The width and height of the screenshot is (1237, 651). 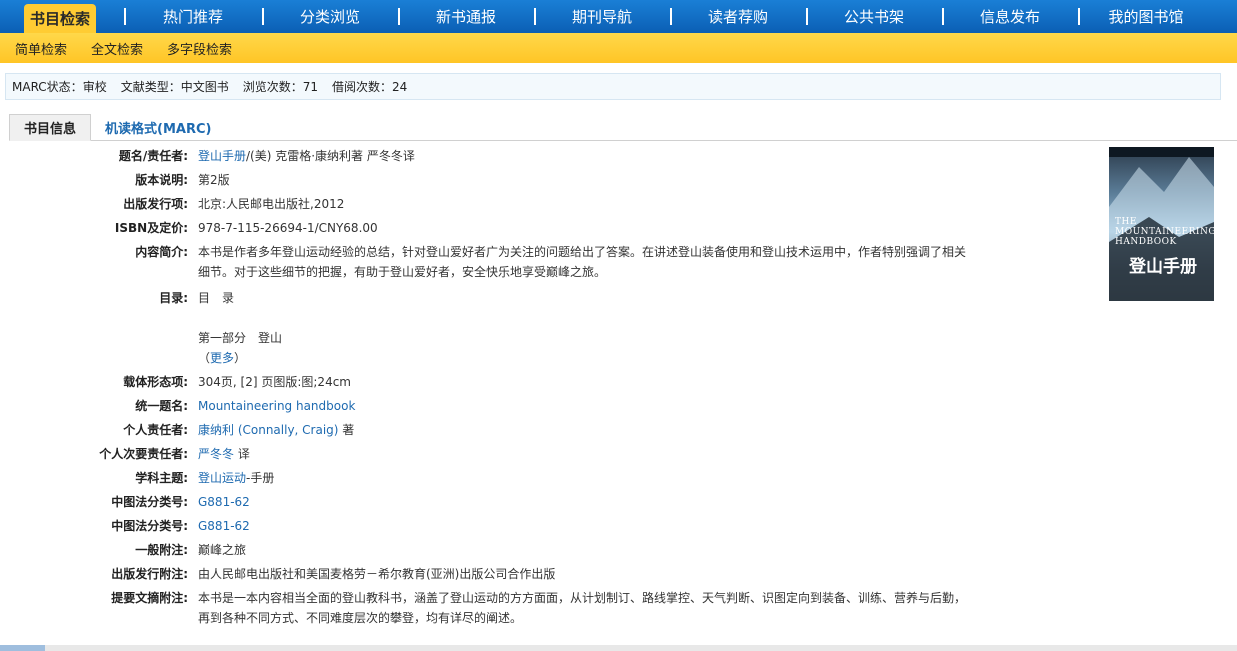 I want to click on field-value: 304页, [2] 页图版:图;24cm, so click(x=274, y=382).